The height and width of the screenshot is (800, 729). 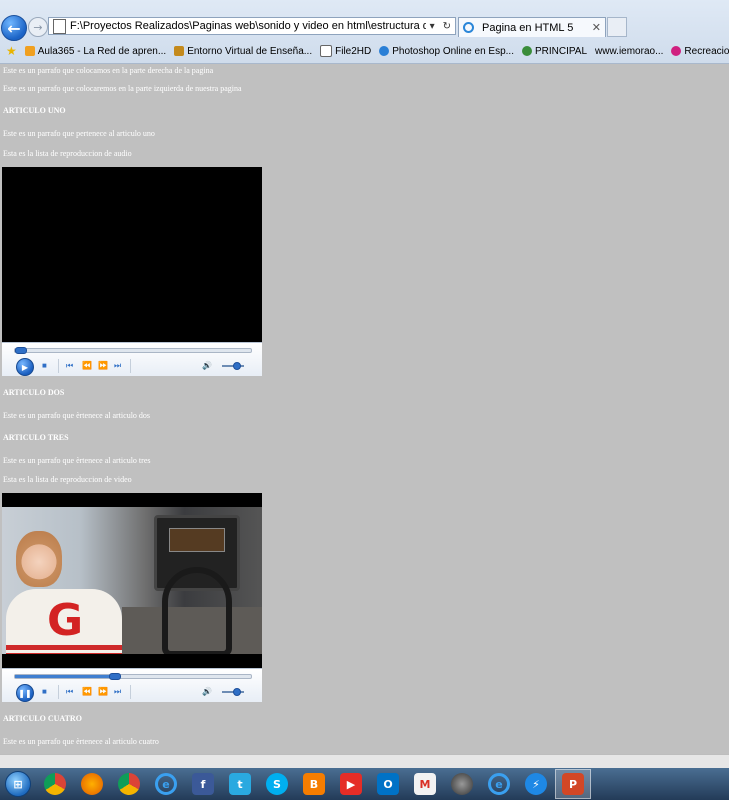 I want to click on start-icon: ⊞, so click(x=18, y=784).